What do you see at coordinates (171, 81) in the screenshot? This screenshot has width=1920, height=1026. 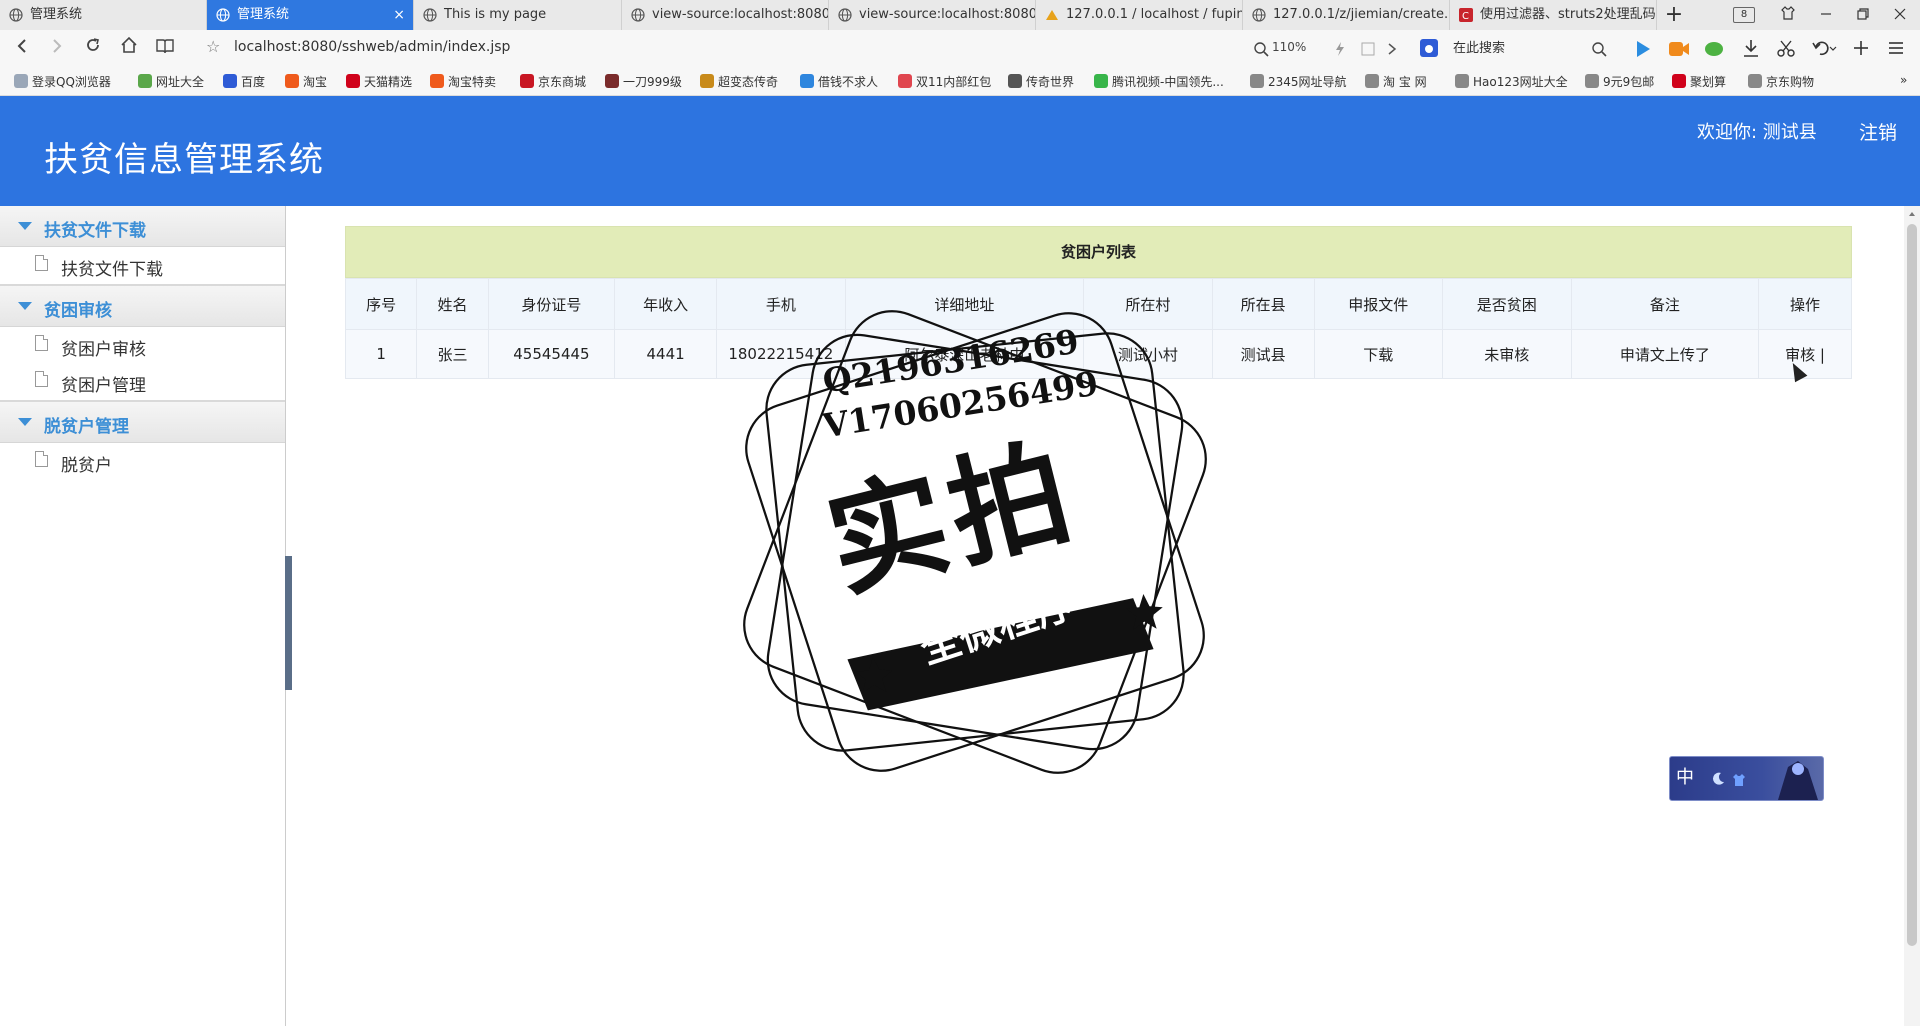 I see `bookmark-item: 网址大全` at bounding box center [171, 81].